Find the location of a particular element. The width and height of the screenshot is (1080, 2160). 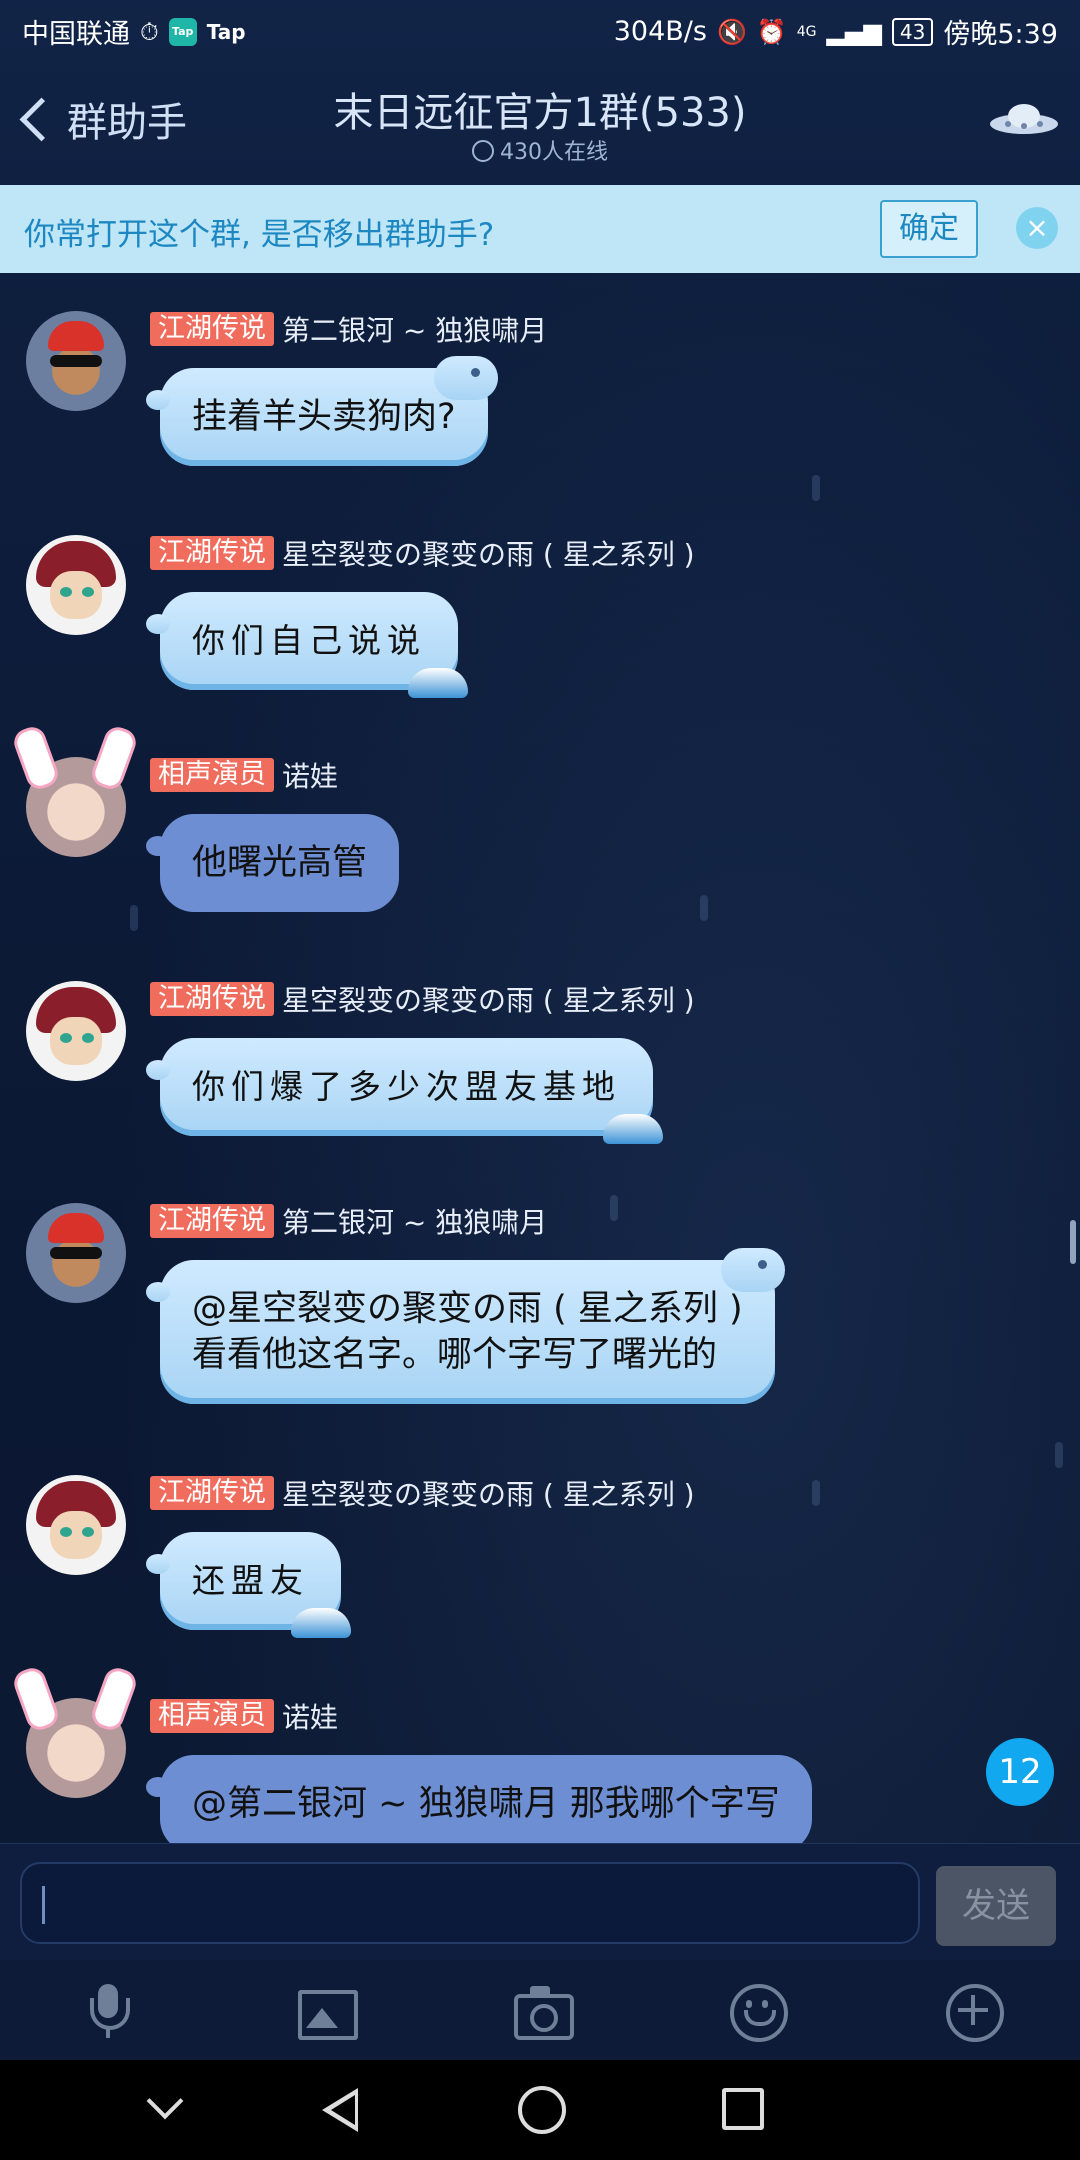

message-bubble: @第二银河 ~ 独狼啸月 那我哪个字写 is located at coordinates (479, 1799).